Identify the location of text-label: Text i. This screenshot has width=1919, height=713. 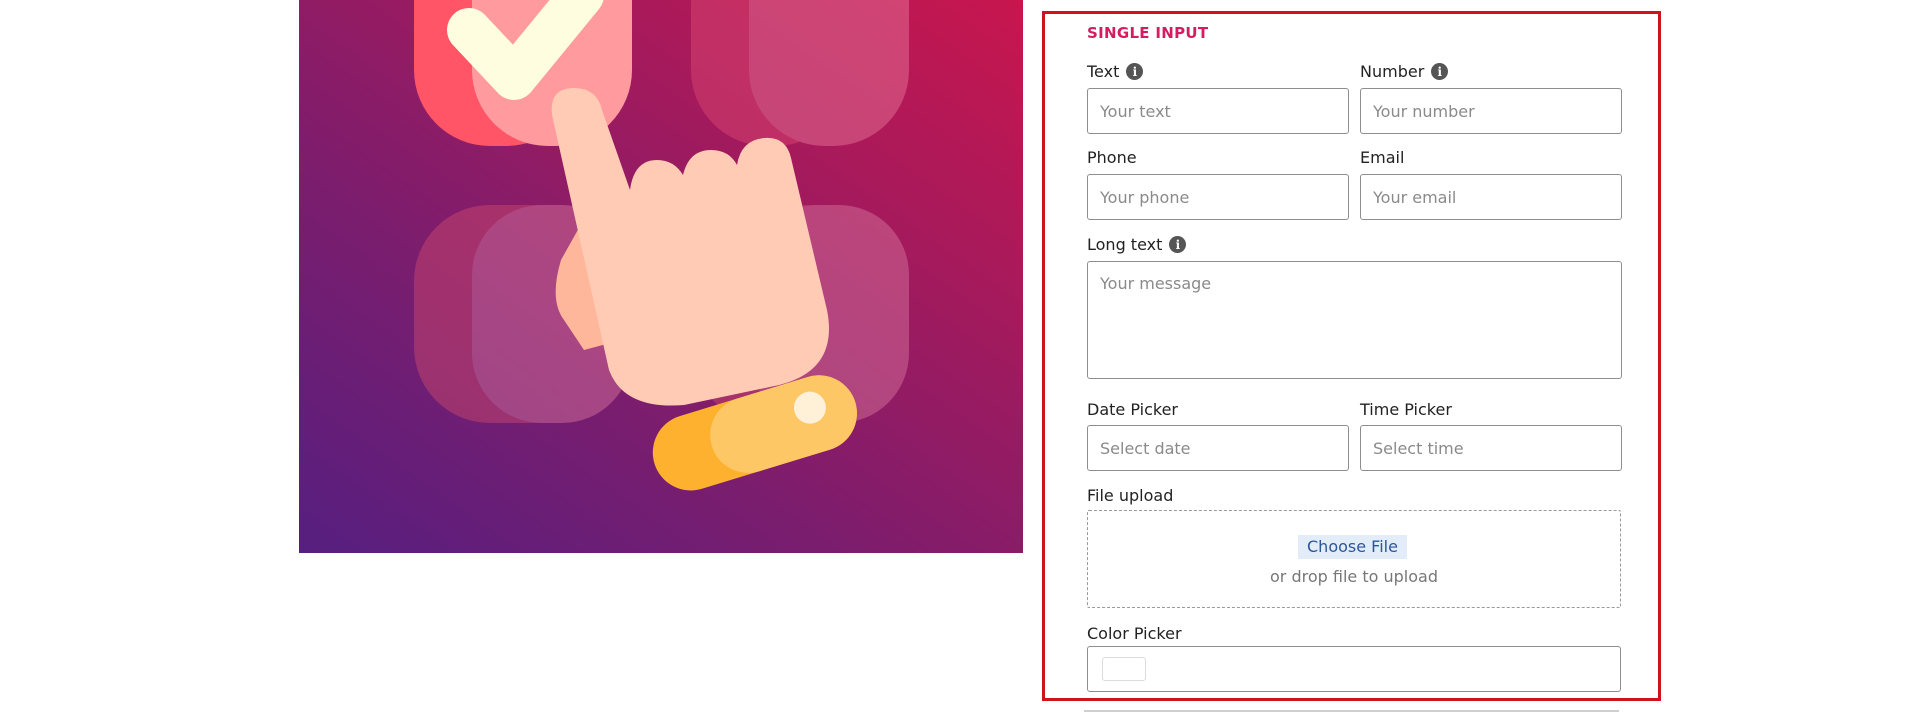
(1115, 71).